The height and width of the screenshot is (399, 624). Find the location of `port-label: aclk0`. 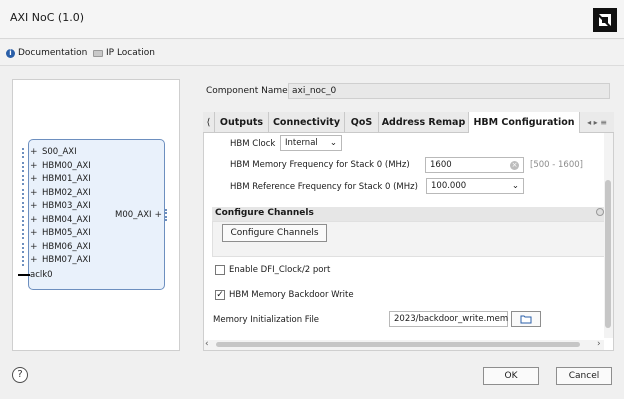

port-label: aclk0 is located at coordinates (41, 275).